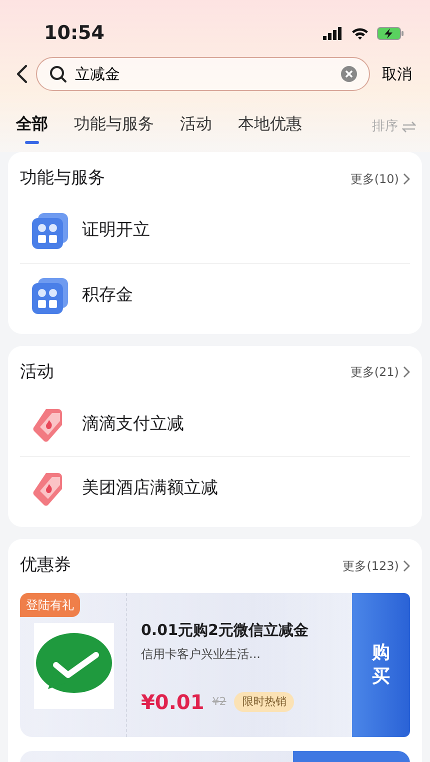 This screenshot has height=762, width=430. I want to click on section-title: 功能与服务, so click(62, 178).